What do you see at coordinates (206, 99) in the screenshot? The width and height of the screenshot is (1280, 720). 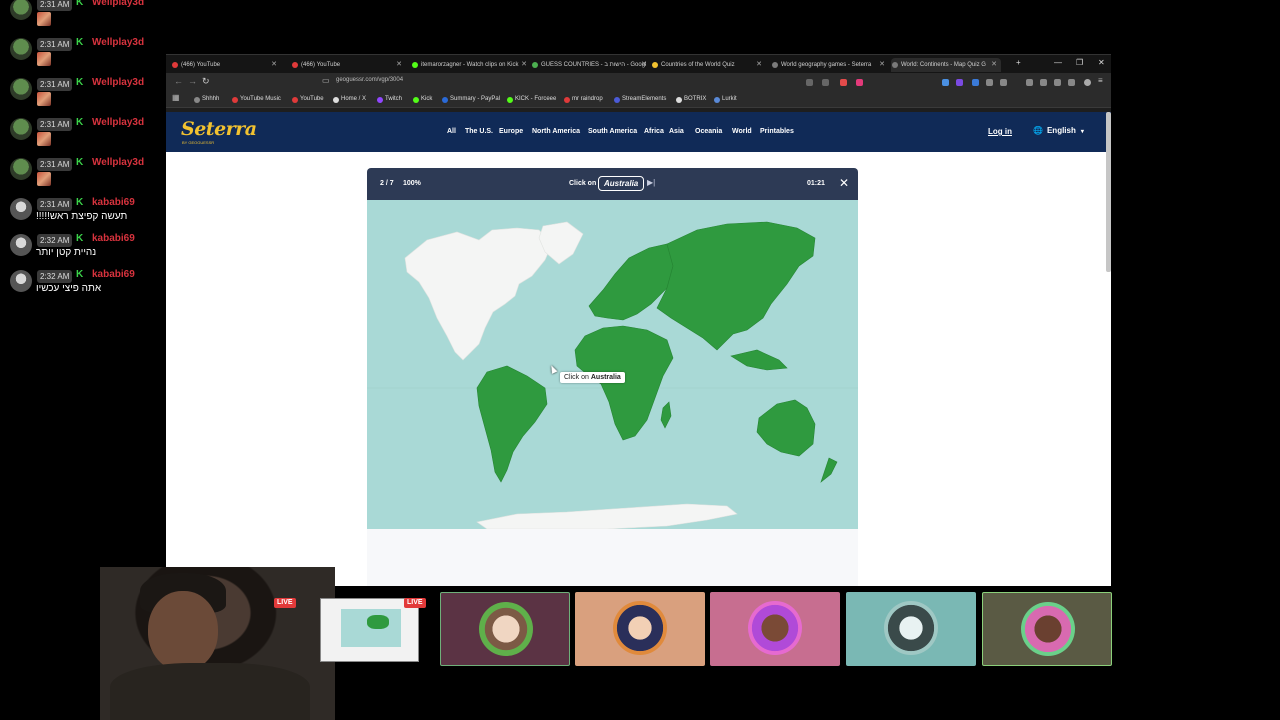 I see `bookmark-item: Shhhh` at bounding box center [206, 99].